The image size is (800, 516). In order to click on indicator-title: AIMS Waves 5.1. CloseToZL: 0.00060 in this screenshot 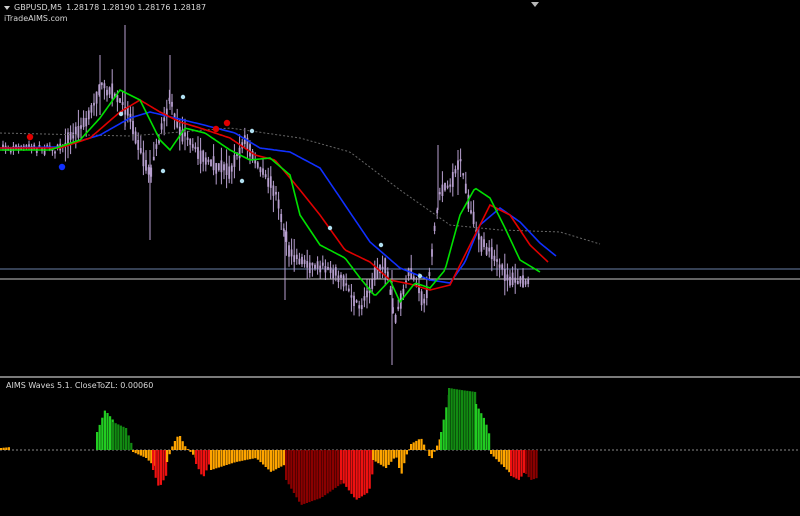, I will do `click(80, 385)`.